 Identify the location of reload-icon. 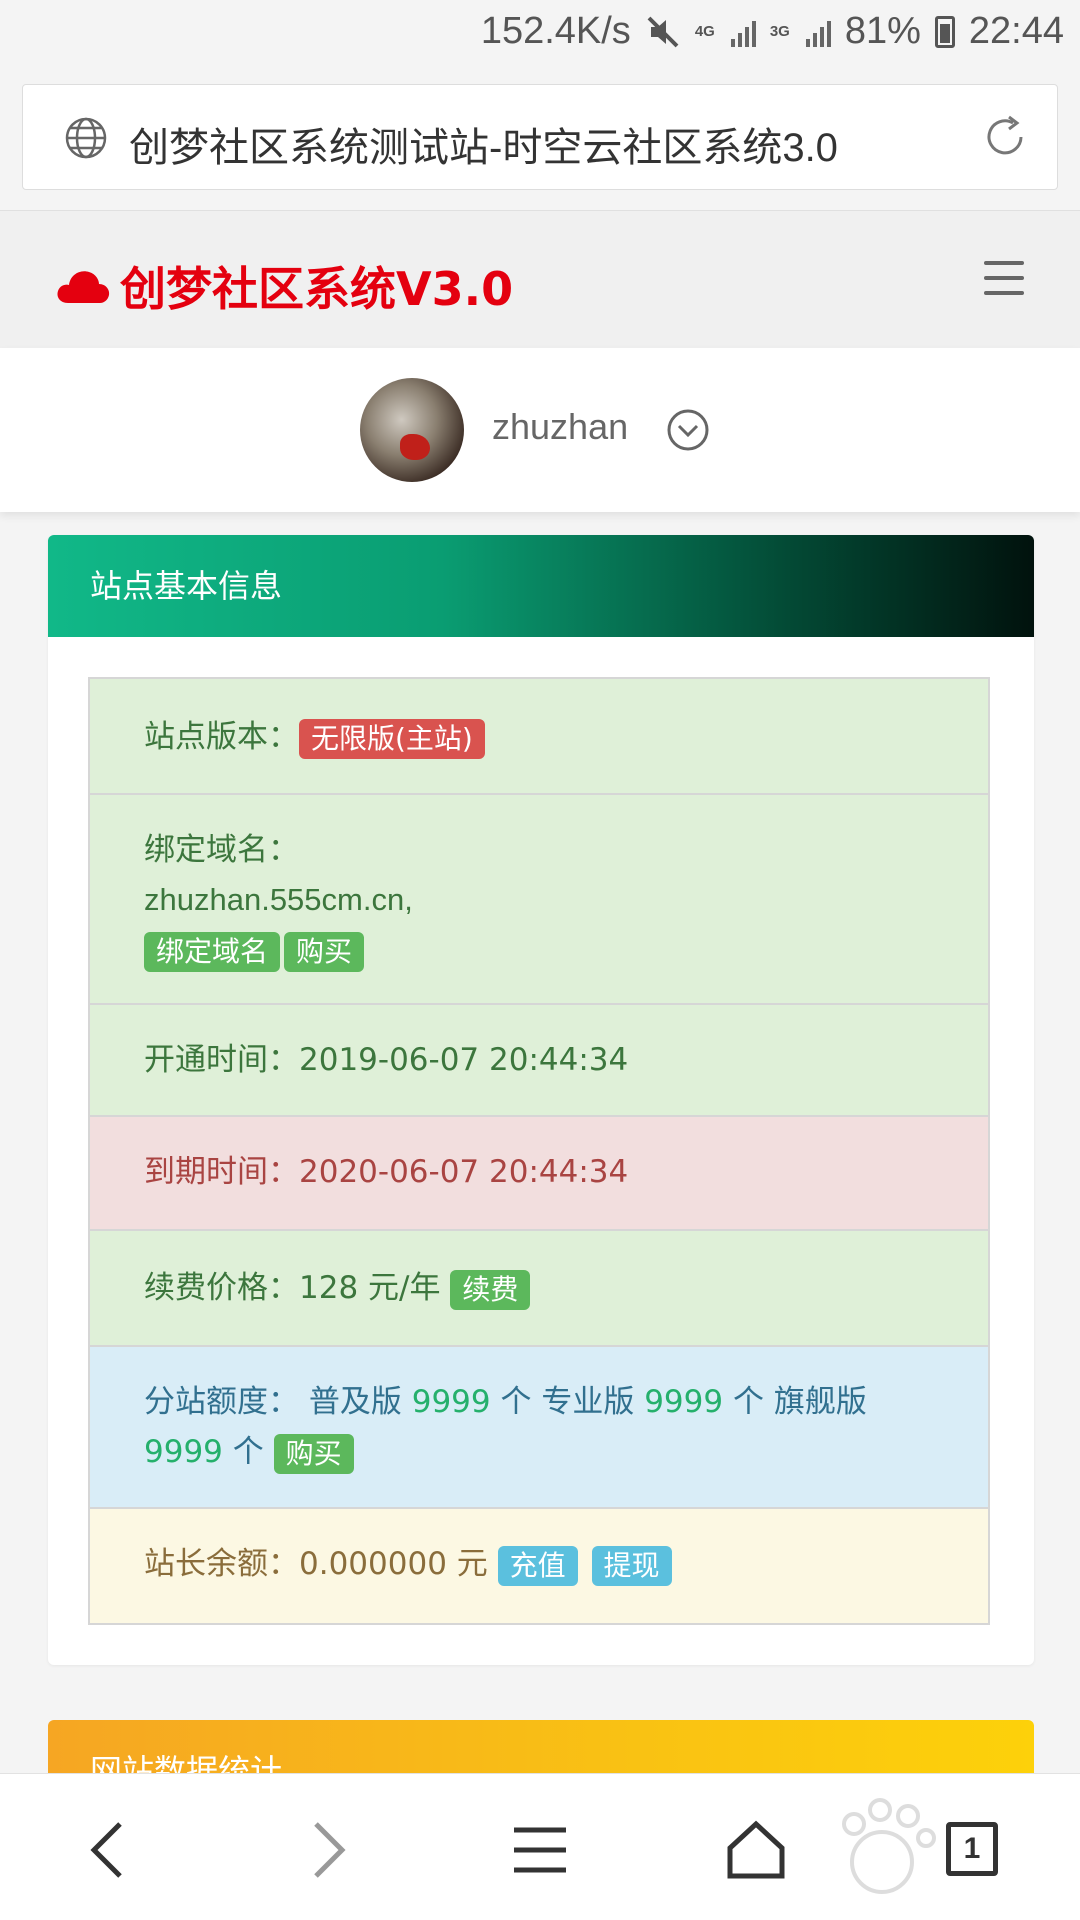
(1005, 137).